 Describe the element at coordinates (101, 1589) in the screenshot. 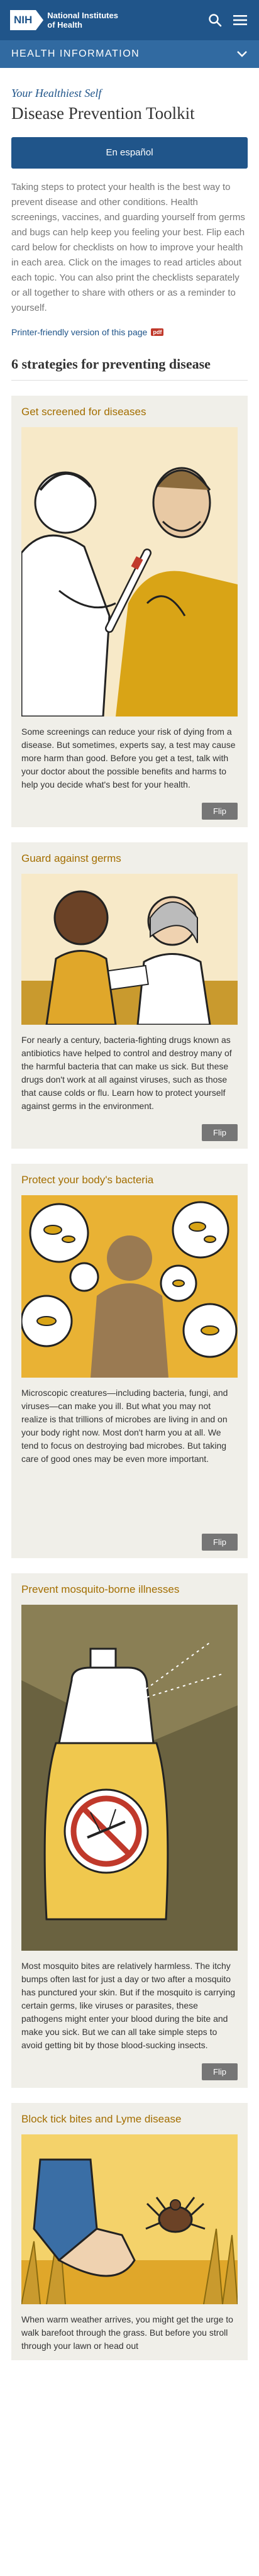

I see `card-title: Prevent mosquito-borne illnesses` at that location.